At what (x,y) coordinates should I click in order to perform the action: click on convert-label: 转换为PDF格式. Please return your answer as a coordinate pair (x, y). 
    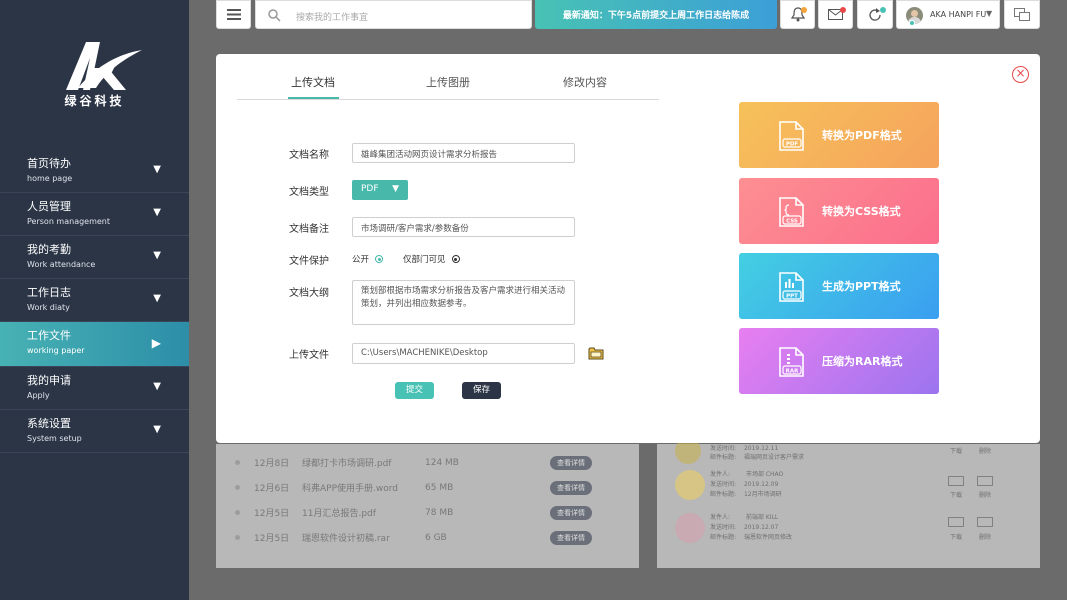
    Looking at the image, I should click on (862, 135).